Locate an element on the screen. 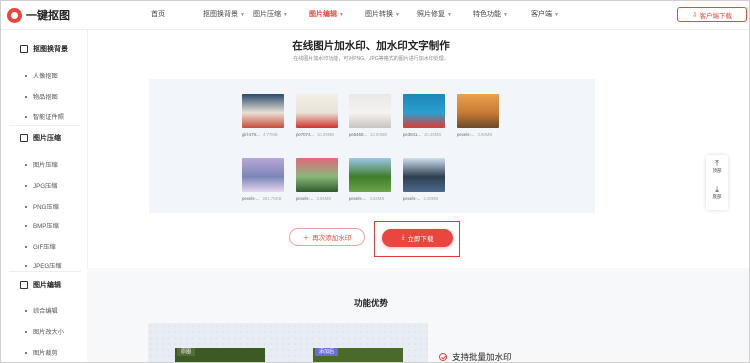  nav-item-4: 图片转换 ▼ is located at coordinates (391, 15).